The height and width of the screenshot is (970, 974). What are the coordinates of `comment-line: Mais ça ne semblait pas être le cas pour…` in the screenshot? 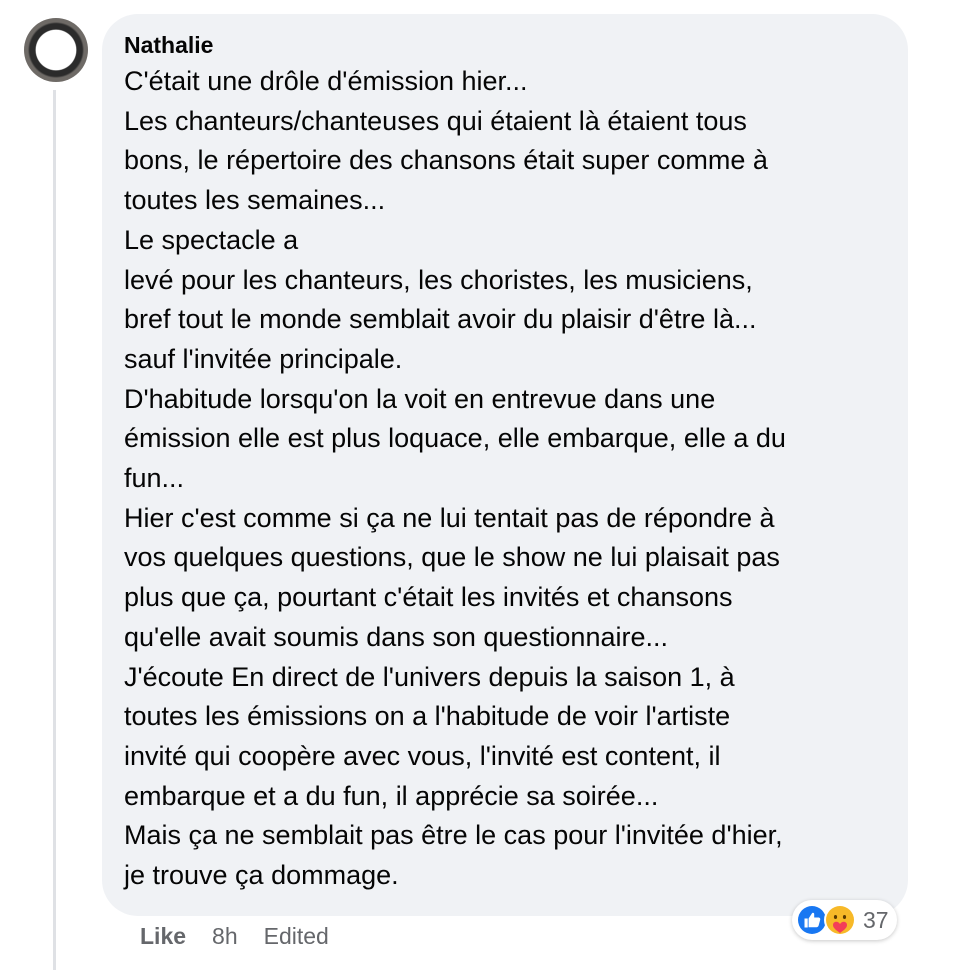 It's located at (453, 835).